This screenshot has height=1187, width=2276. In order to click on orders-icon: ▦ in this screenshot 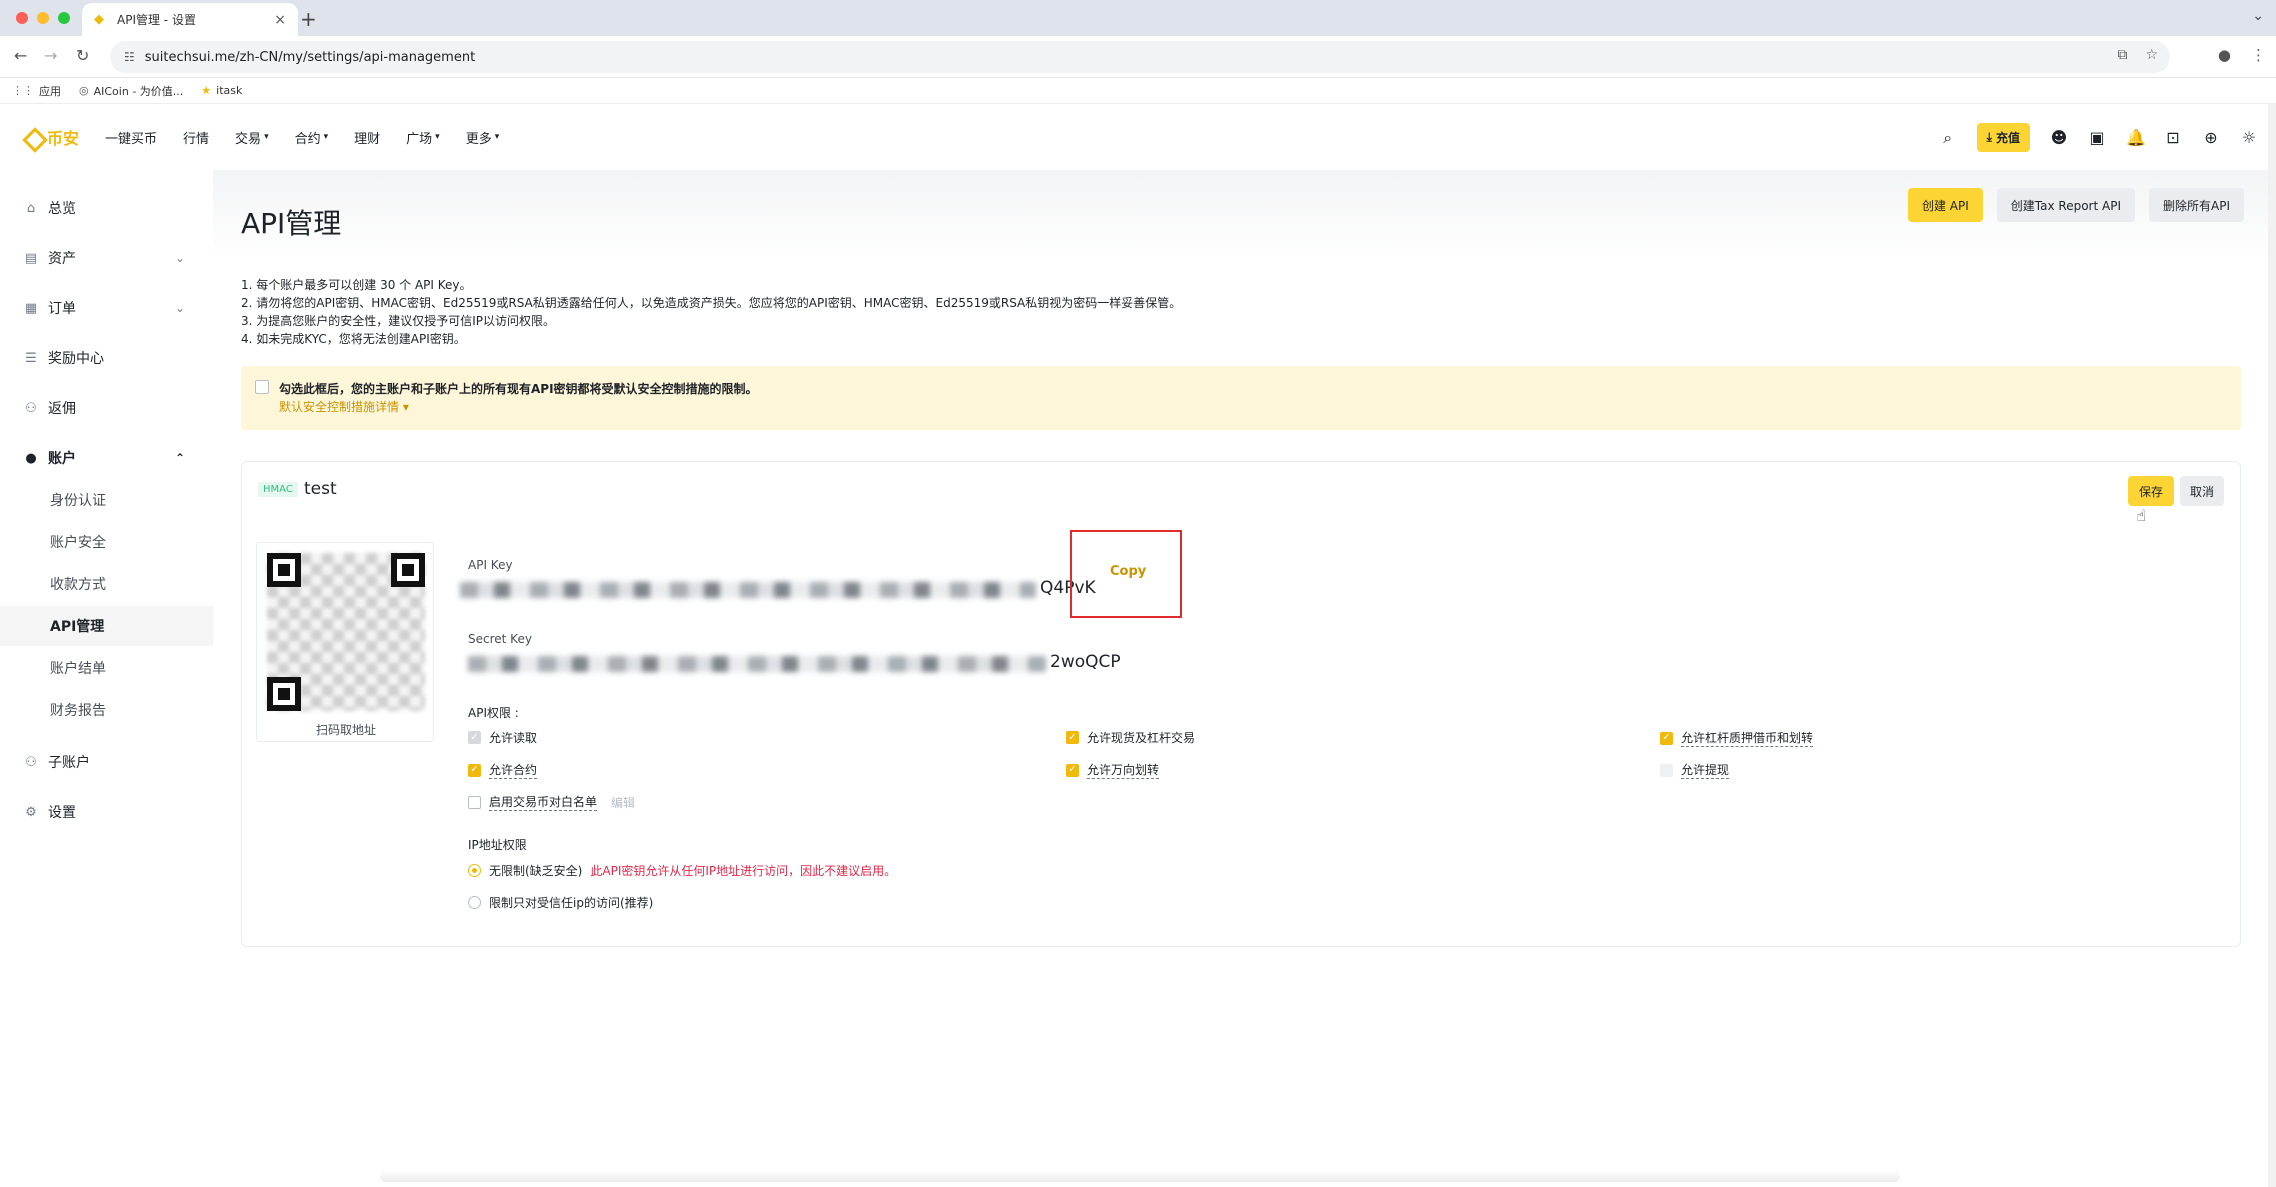, I will do `click(31, 308)`.